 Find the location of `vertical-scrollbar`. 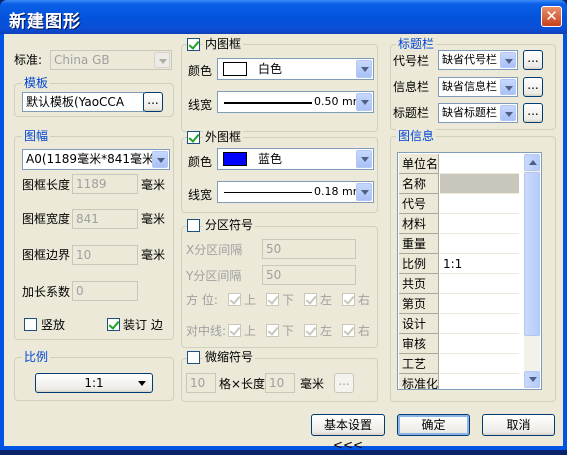

vertical-scrollbar is located at coordinates (532, 271).